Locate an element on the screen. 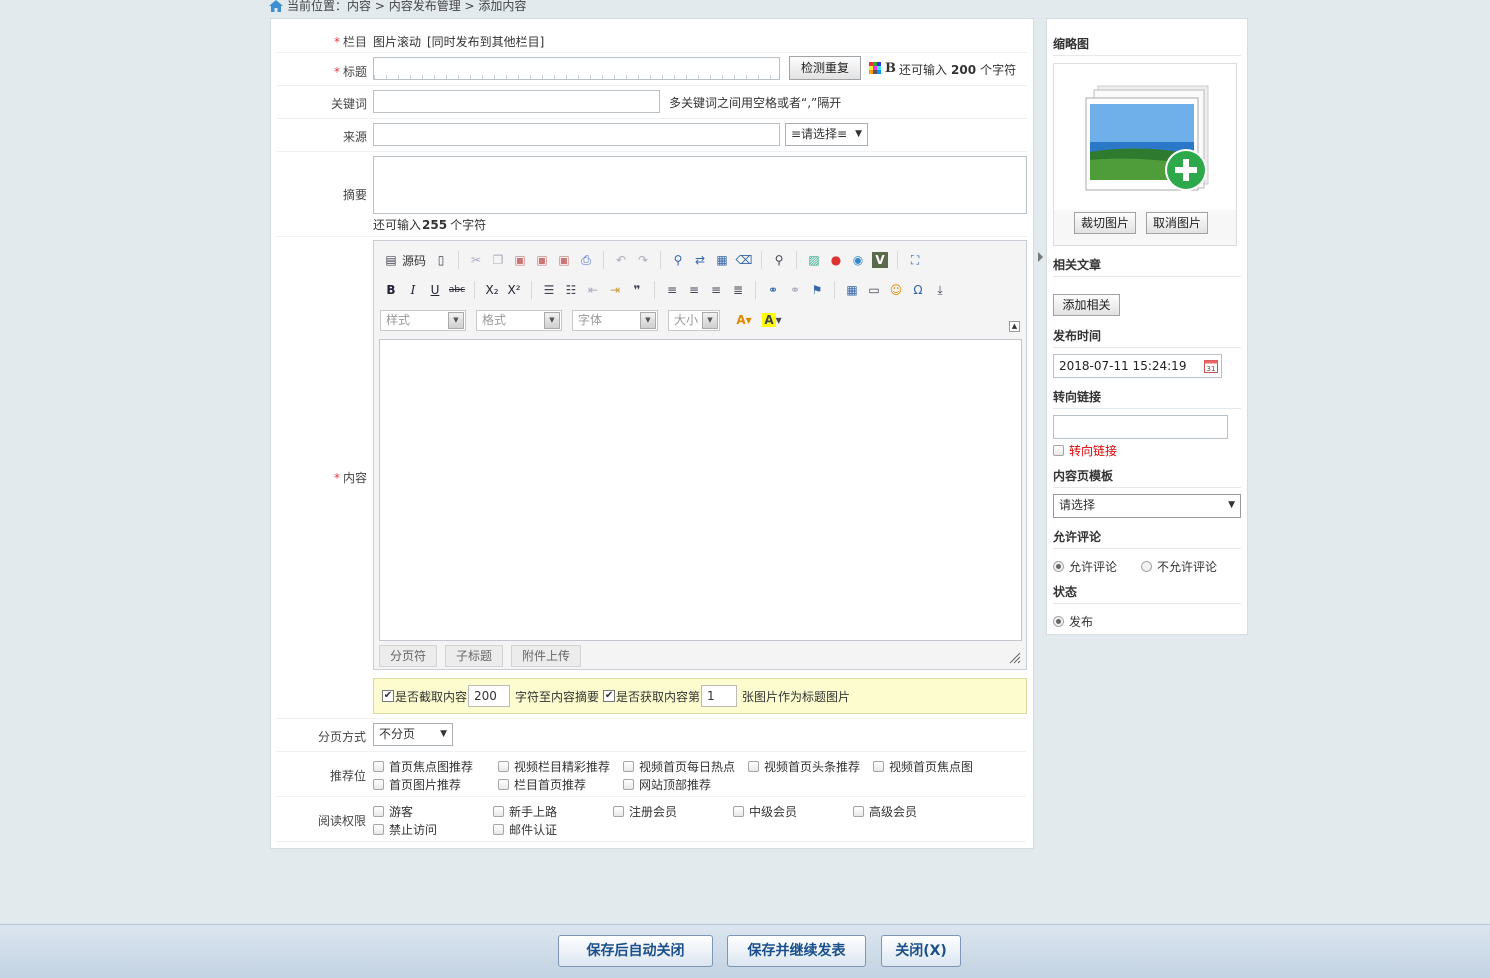 This screenshot has height=978, width=1490. permission-checkbox: 游客 is located at coordinates (393, 811).